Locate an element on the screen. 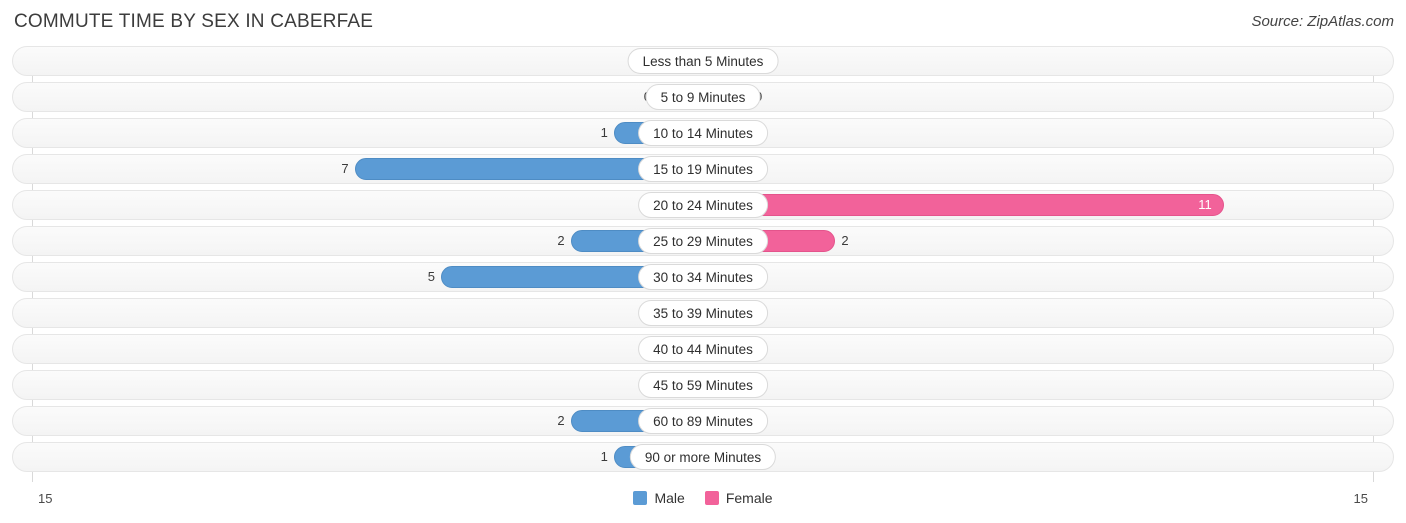 The width and height of the screenshot is (1406, 523). bar-row: 2 2 25 to 29 Minutes is located at coordinates (703, 241).